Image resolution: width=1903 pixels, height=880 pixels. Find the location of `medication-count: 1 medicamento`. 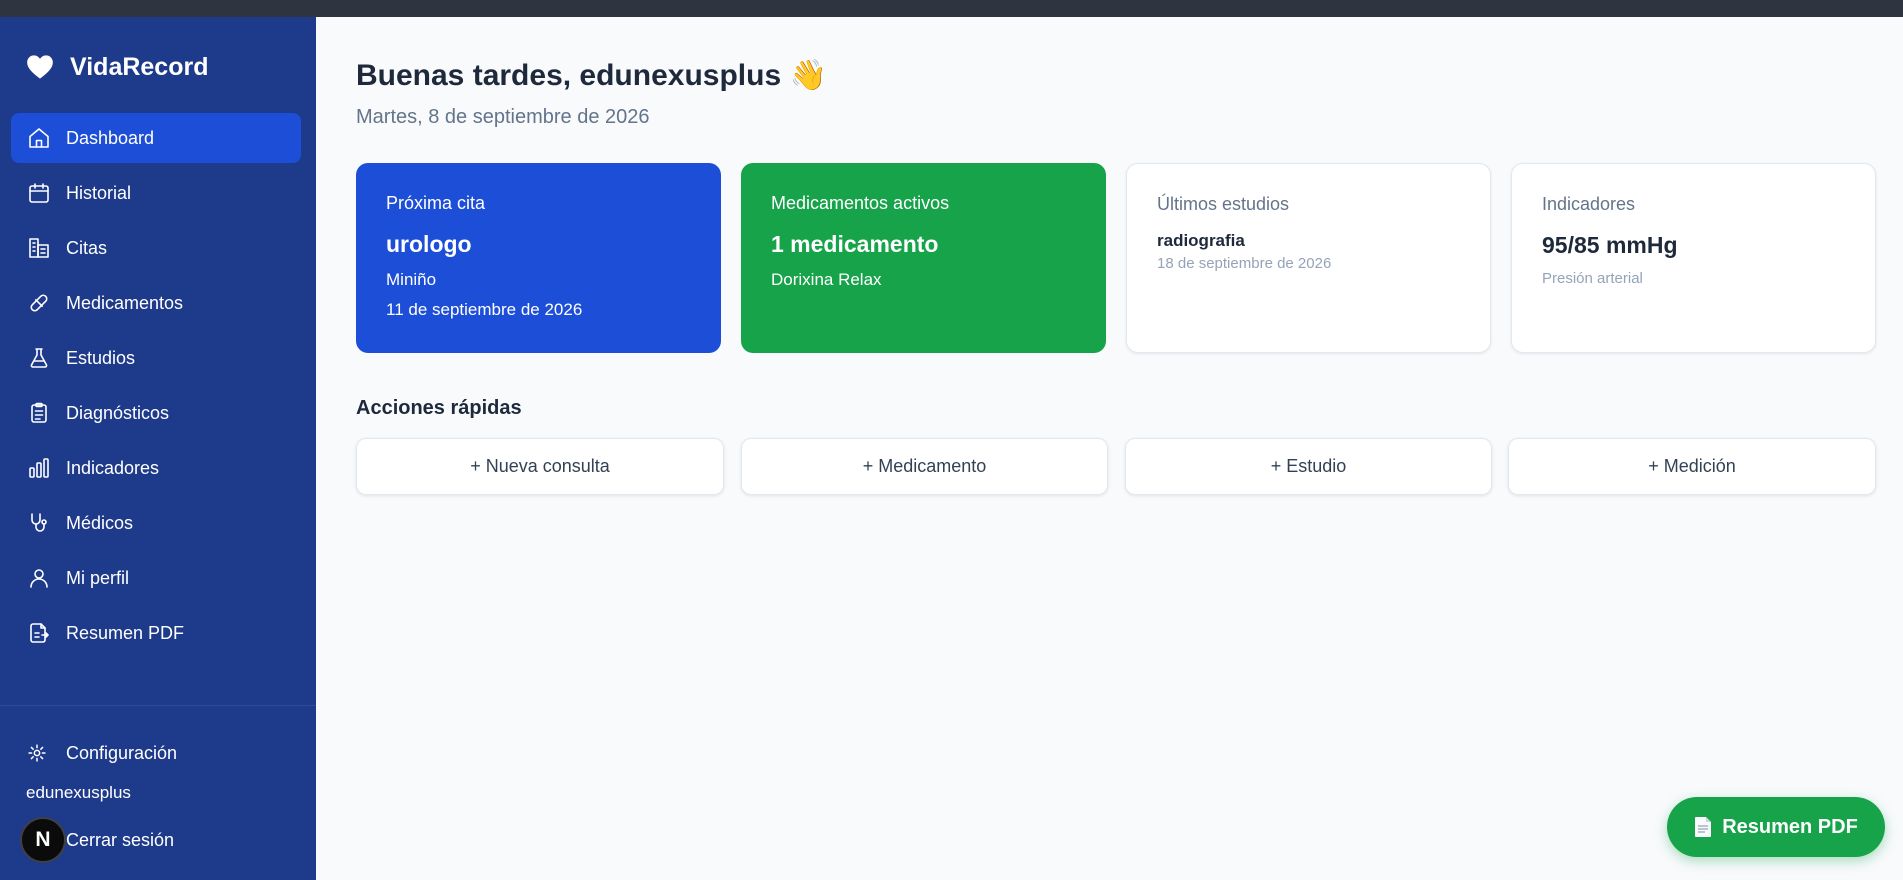

medication-count: 1 medicamento is located at coordinates (855, 244).